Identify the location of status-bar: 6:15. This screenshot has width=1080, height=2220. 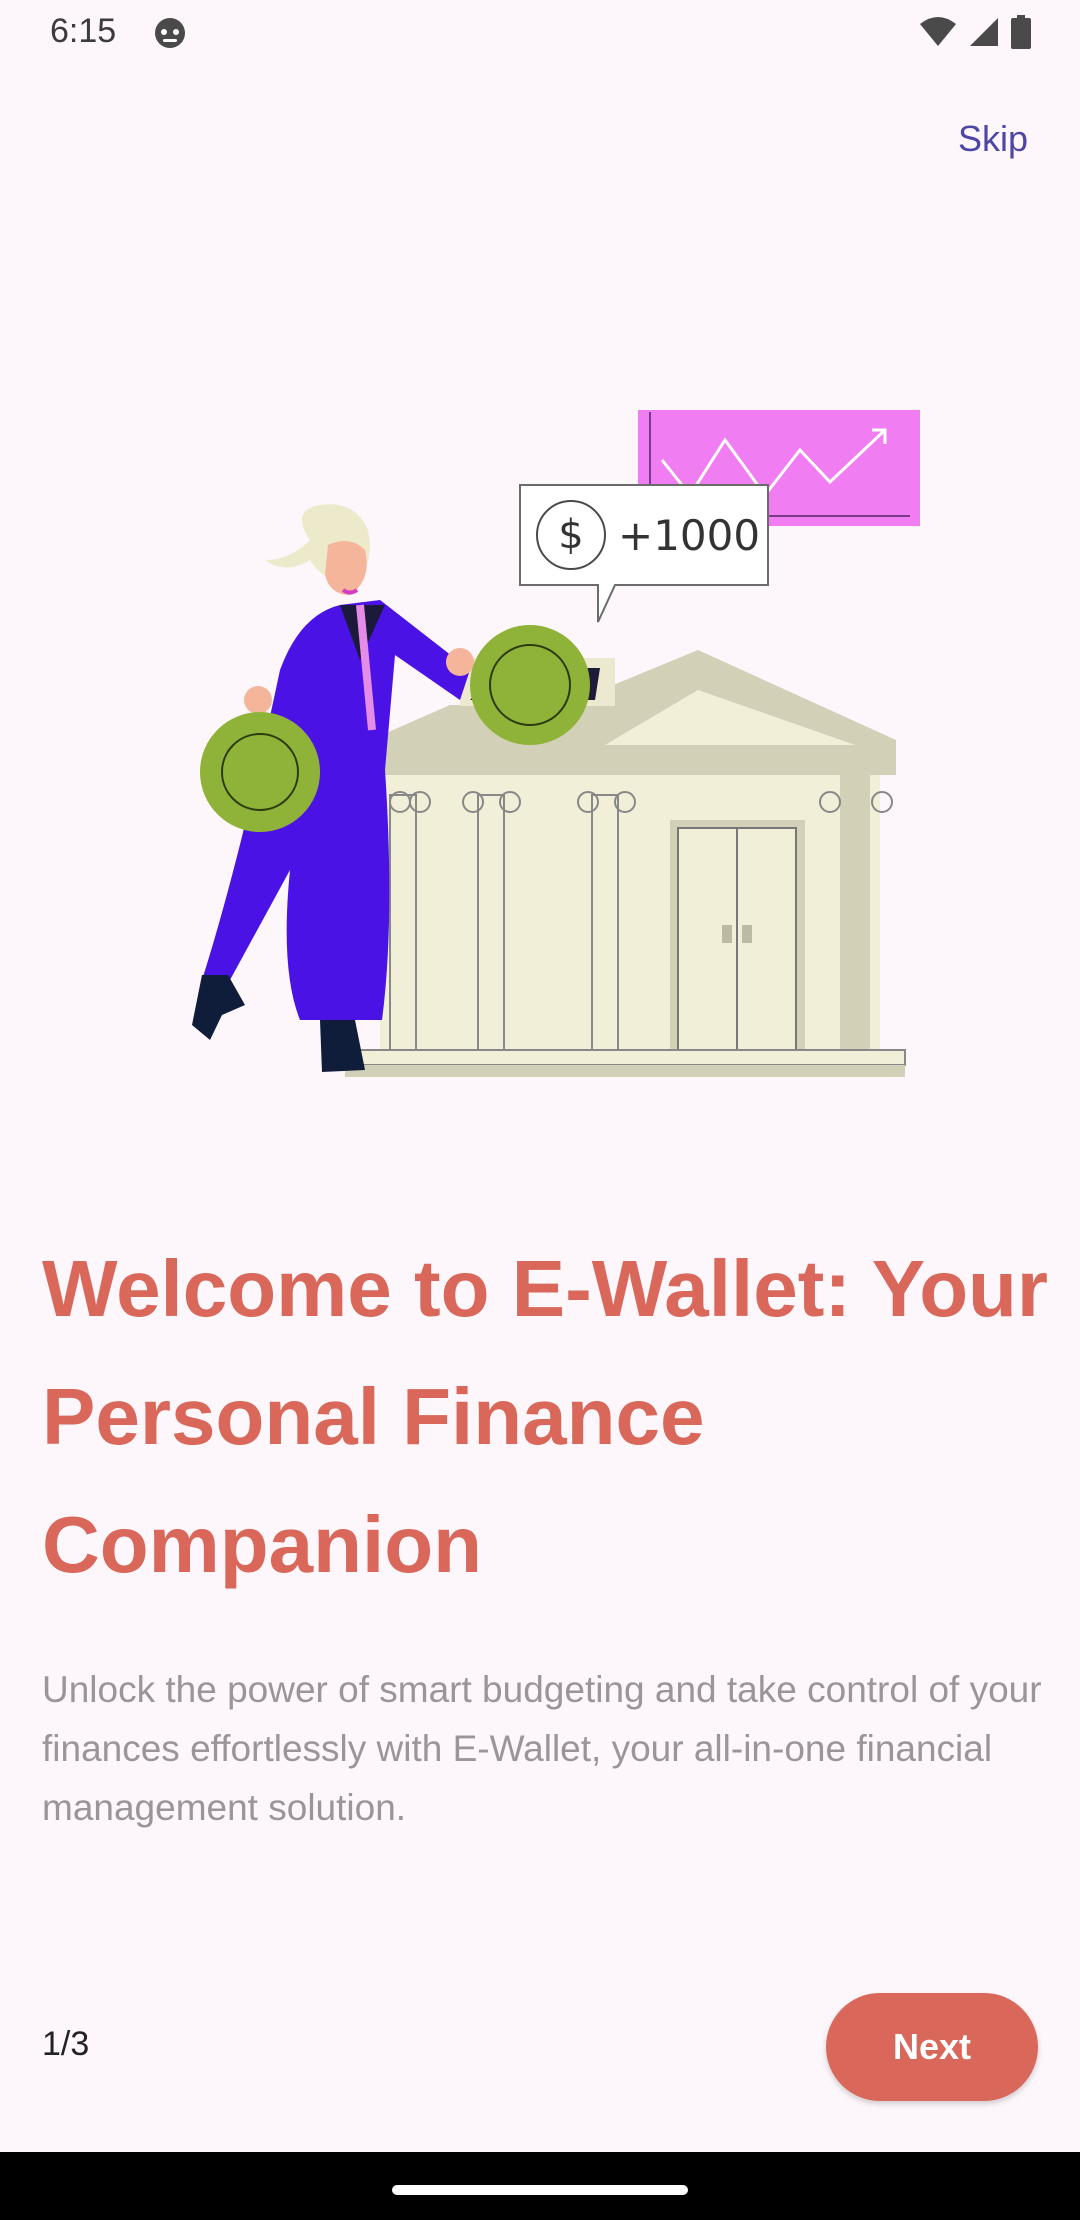
(540, 33).